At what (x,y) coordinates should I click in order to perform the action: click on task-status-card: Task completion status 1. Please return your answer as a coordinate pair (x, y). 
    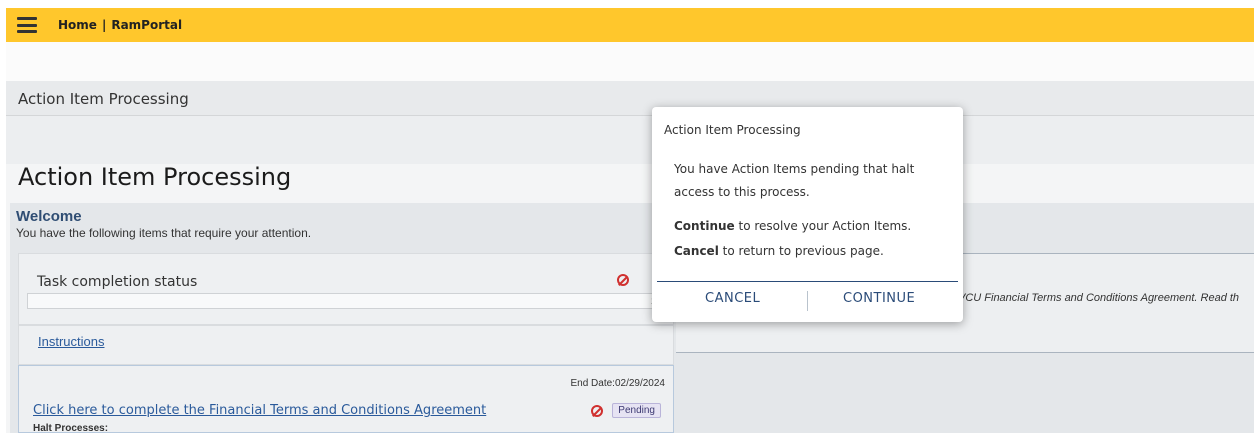
    Looking at the image, I should click on (346, 289).